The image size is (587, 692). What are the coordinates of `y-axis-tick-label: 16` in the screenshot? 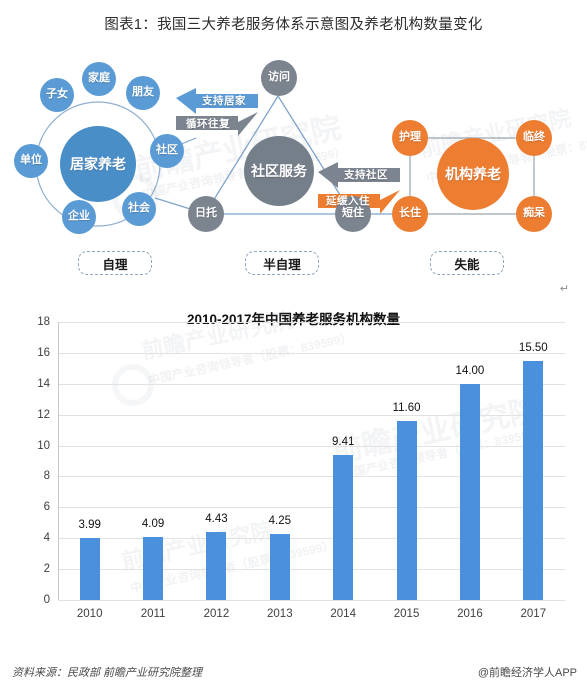 It's located at (43, 352).